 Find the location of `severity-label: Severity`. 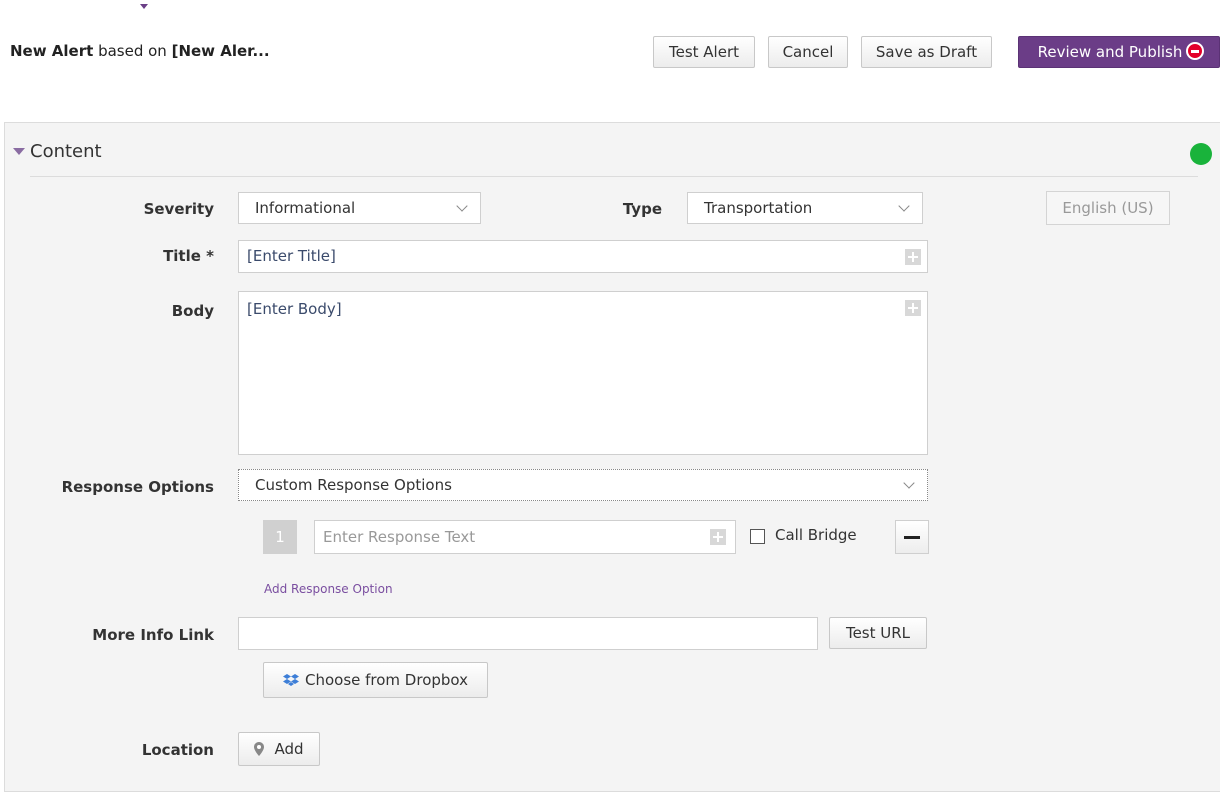

severity-label: Severity is located at coordinates (178, 209).